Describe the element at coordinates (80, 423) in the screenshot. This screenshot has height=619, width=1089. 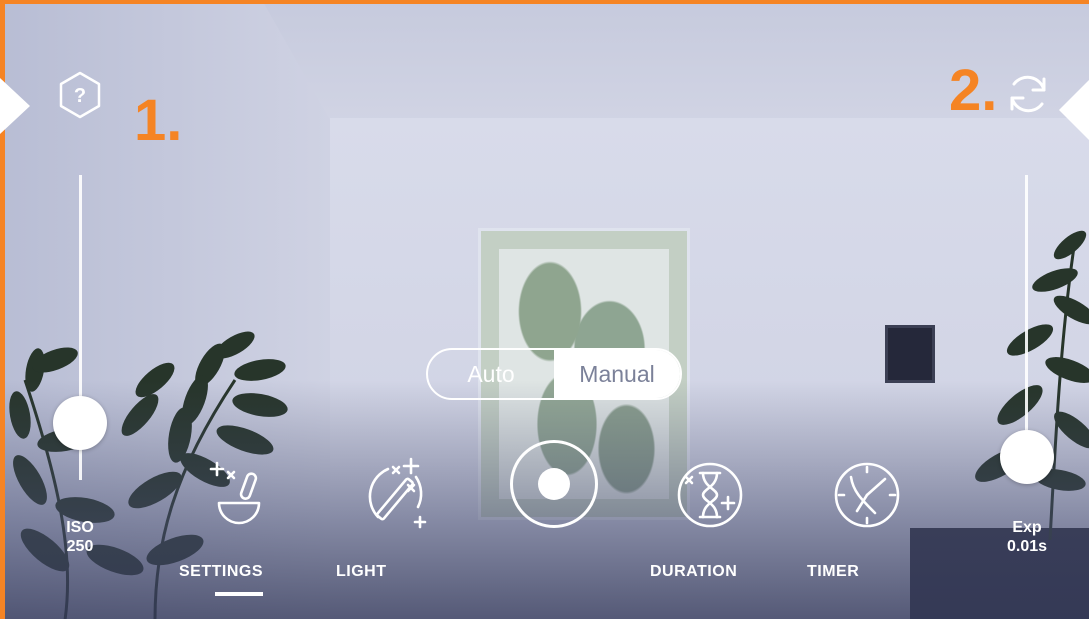
I see `iso-slider-knob` at that location.